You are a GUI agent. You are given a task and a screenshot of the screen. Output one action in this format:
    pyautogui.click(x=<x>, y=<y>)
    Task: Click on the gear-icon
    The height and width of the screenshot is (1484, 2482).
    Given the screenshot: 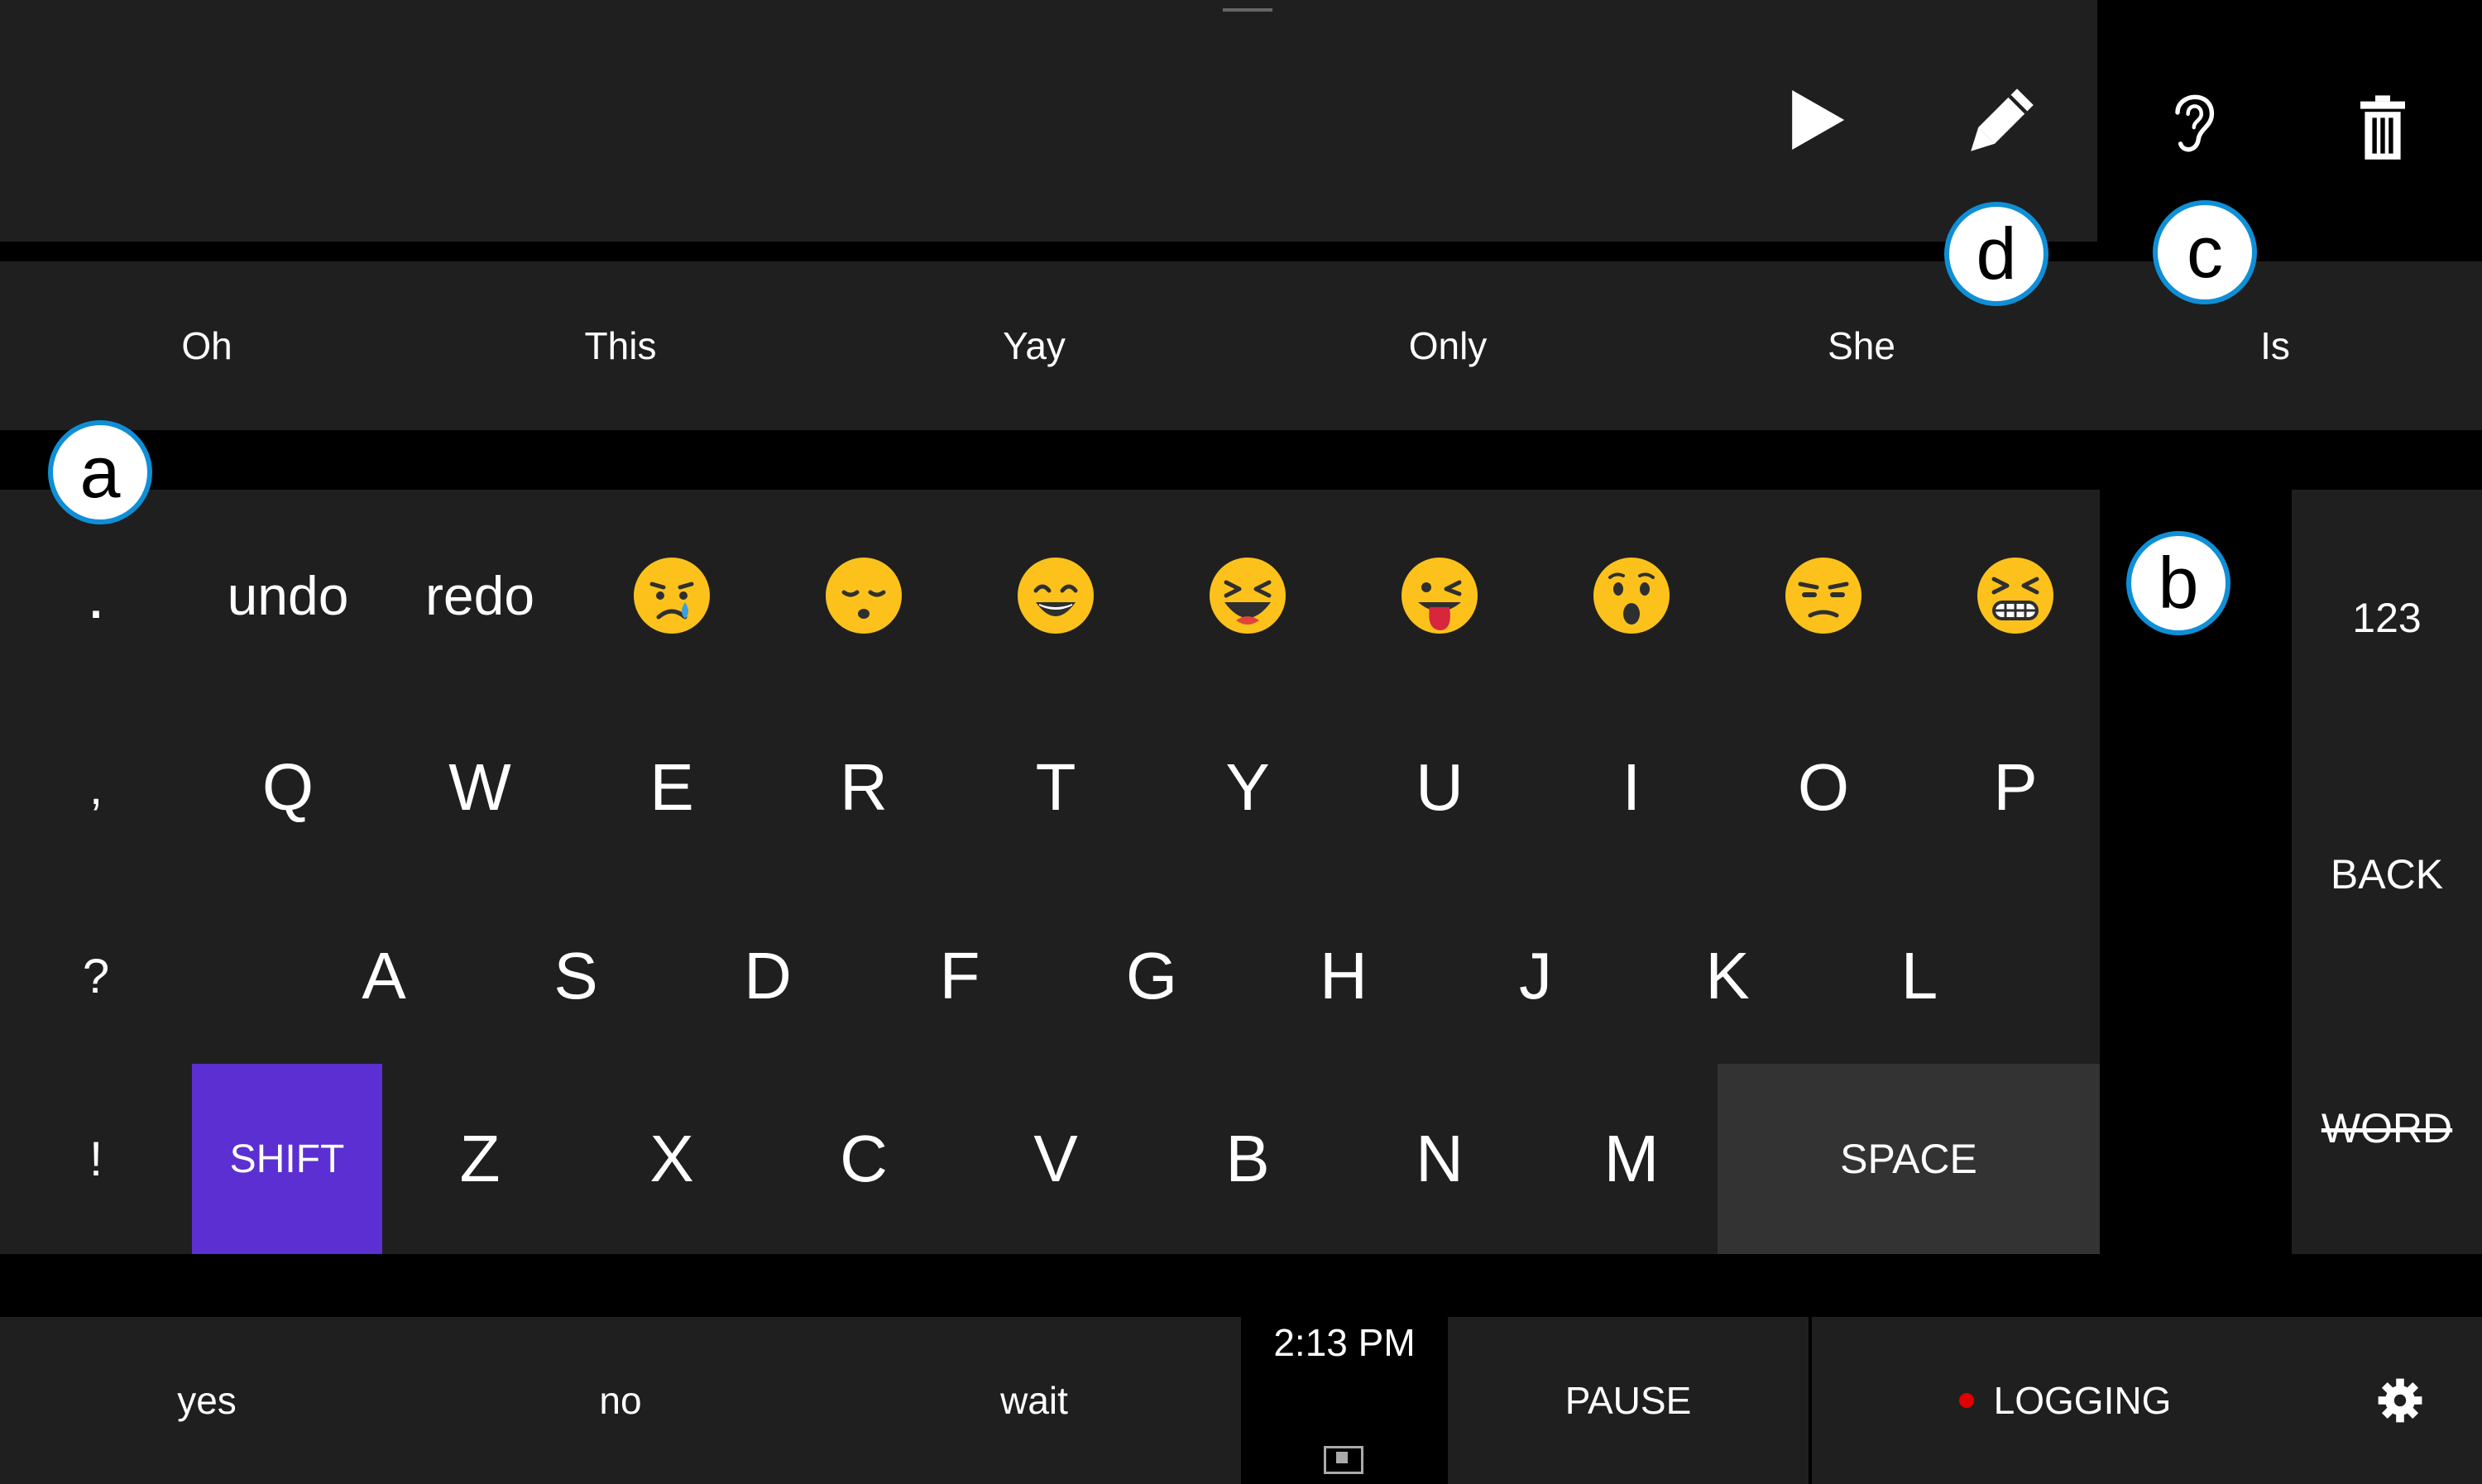 What is the action you would take?
    pyautogui.click(x=2400, y=1400)
    